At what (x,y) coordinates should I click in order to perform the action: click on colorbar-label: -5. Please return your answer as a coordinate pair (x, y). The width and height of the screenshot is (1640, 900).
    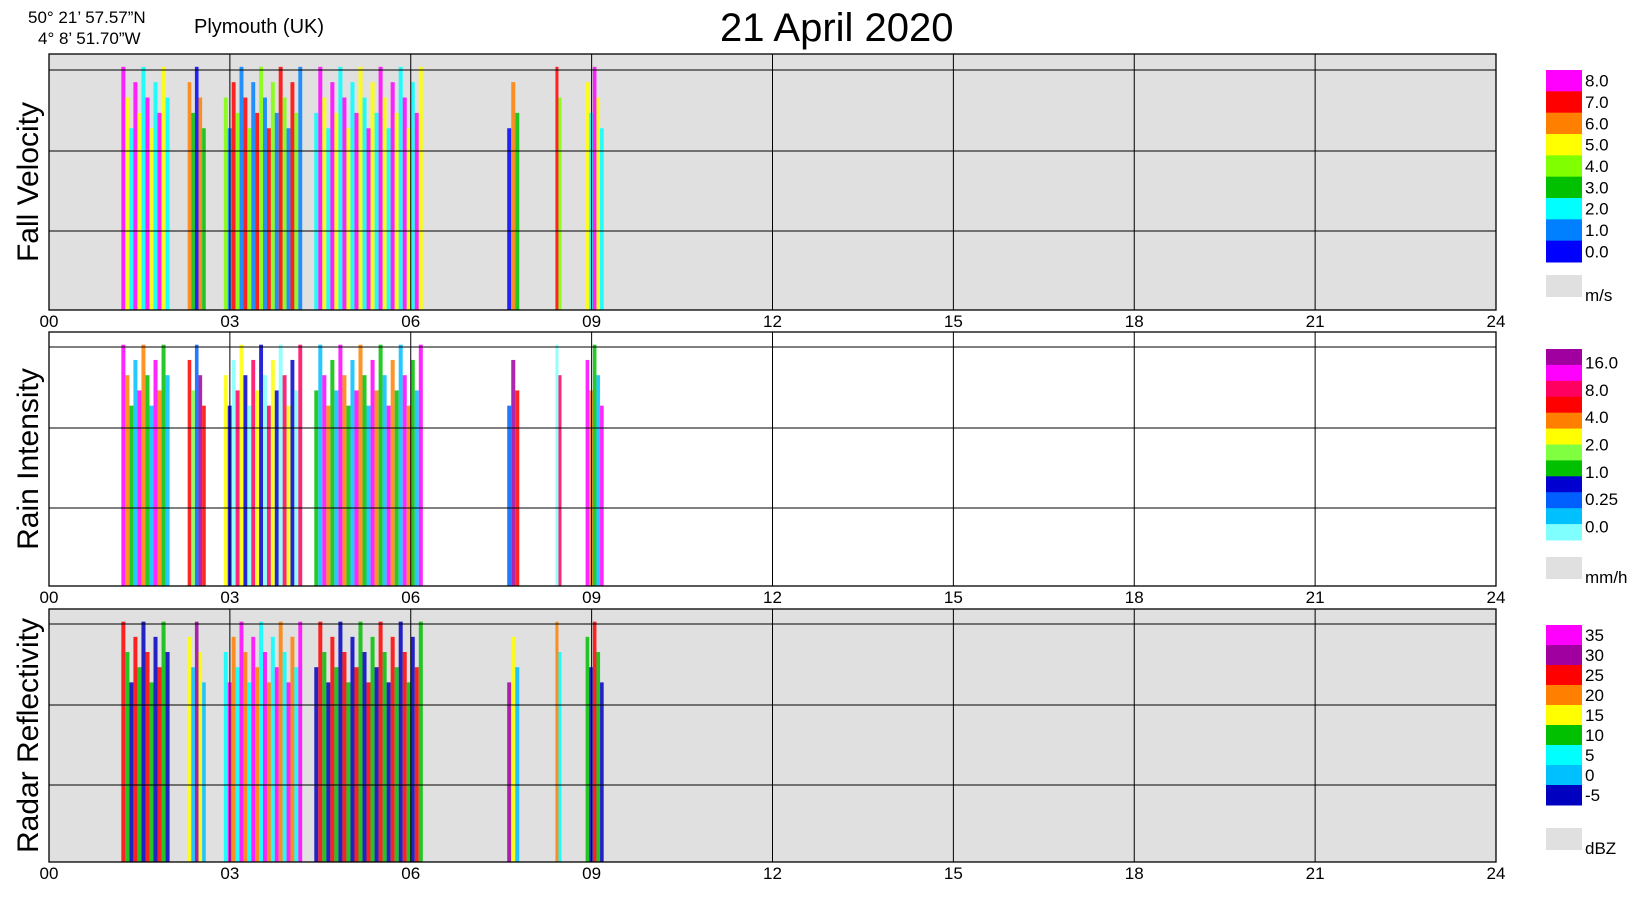
    Looking at the image, I should click on (1592, 795).